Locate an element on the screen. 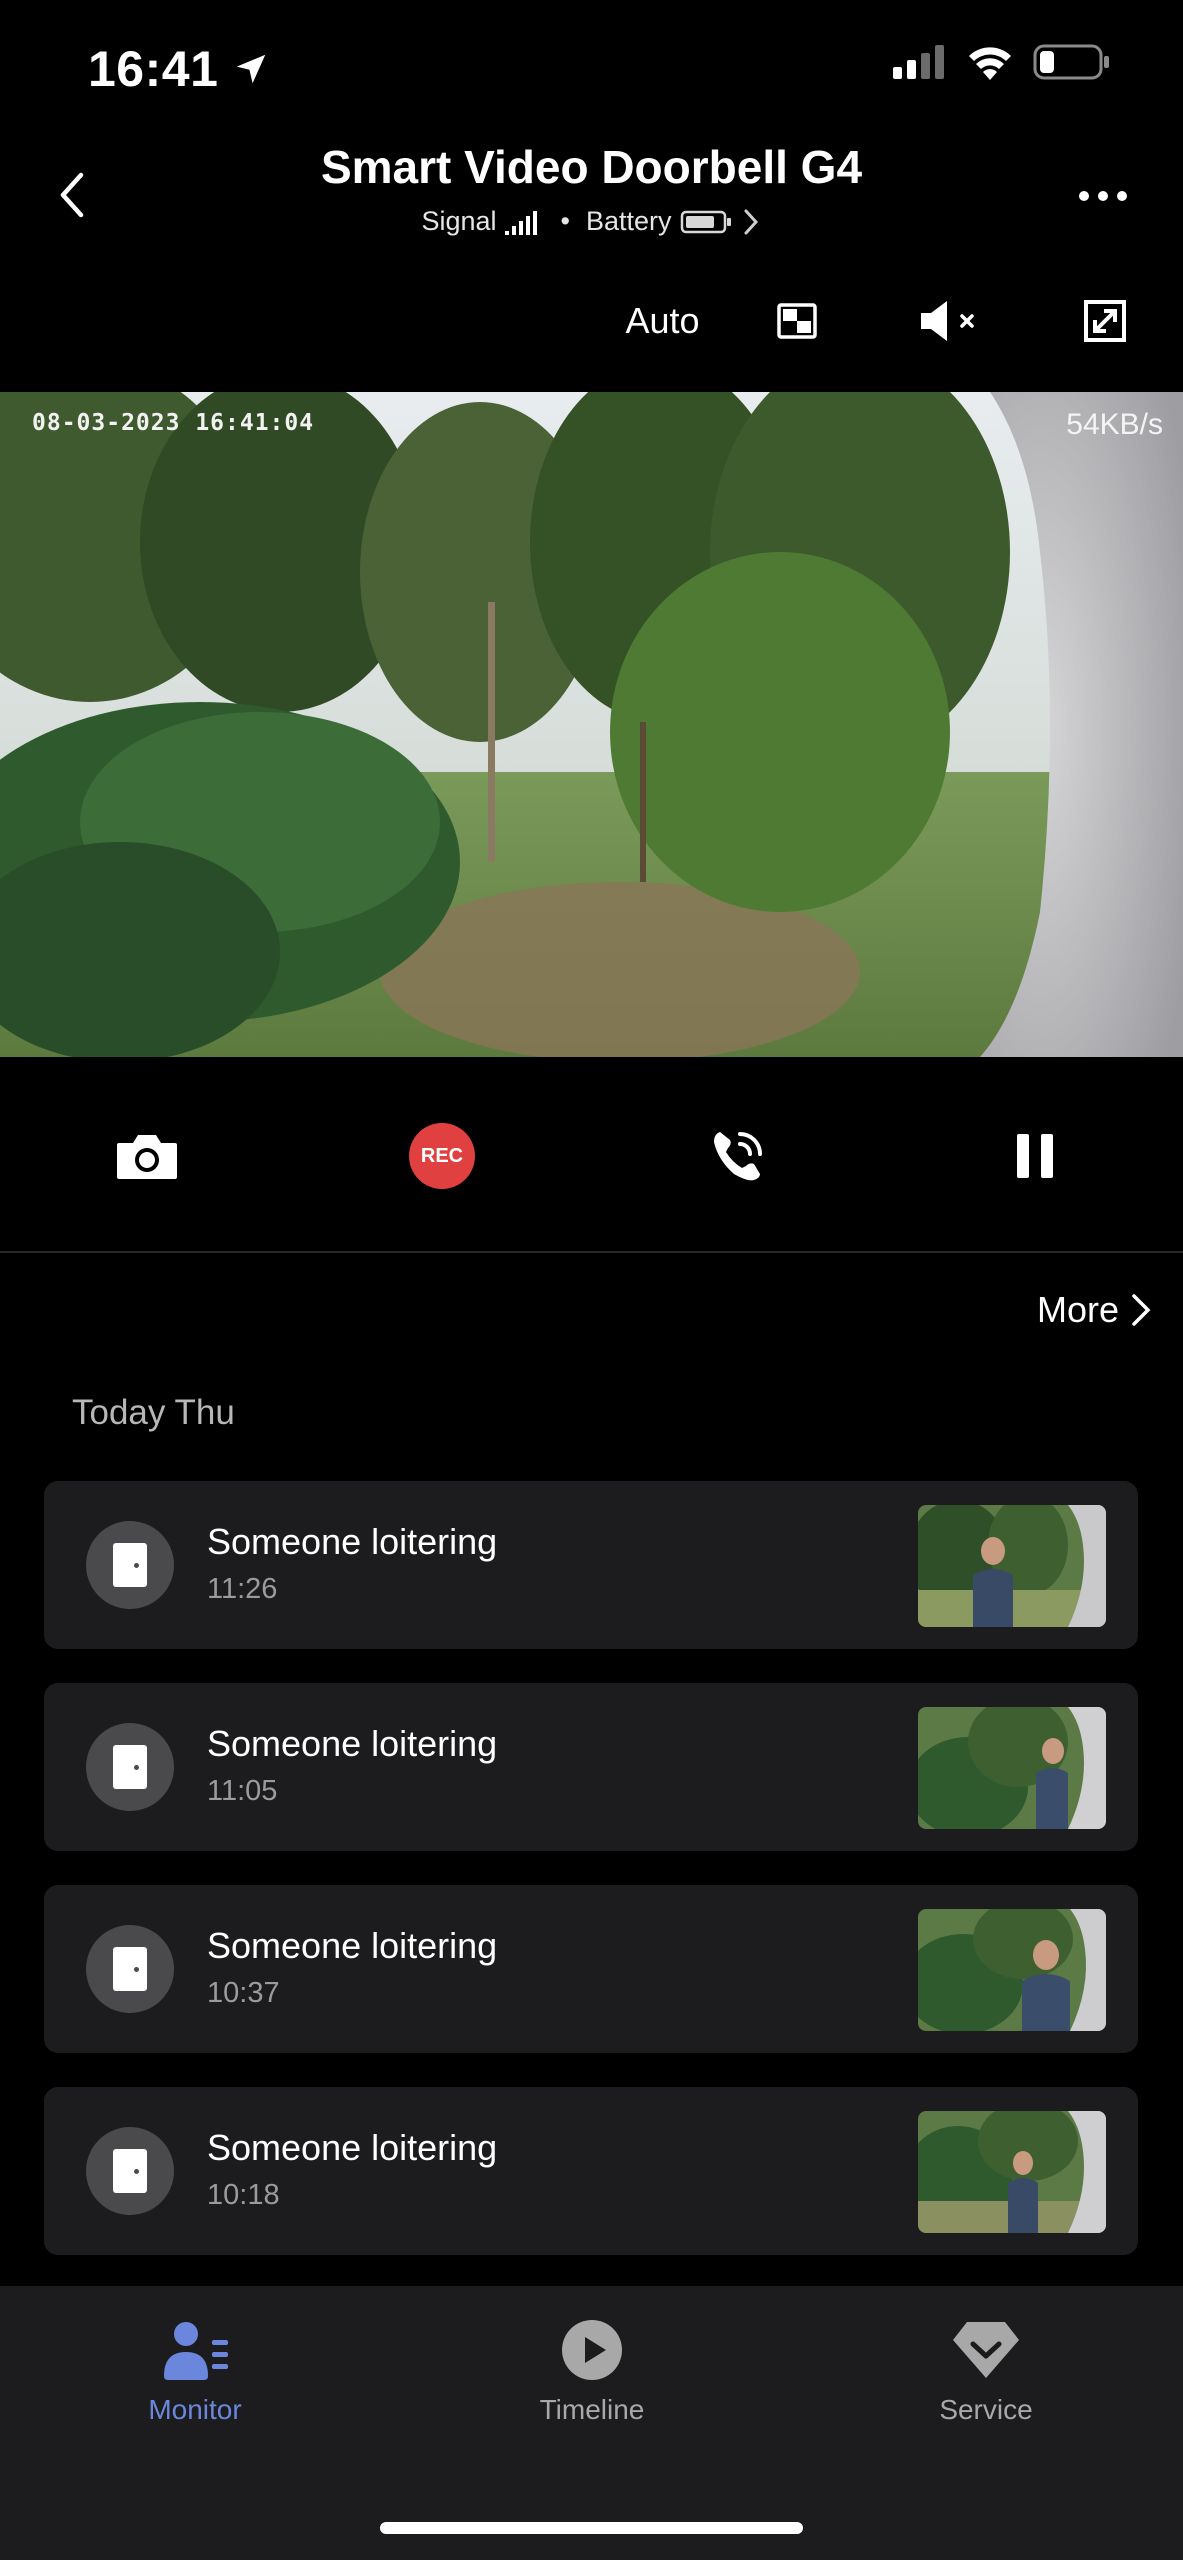  status-bar: 16:41 is located at coordinates (591, 65).